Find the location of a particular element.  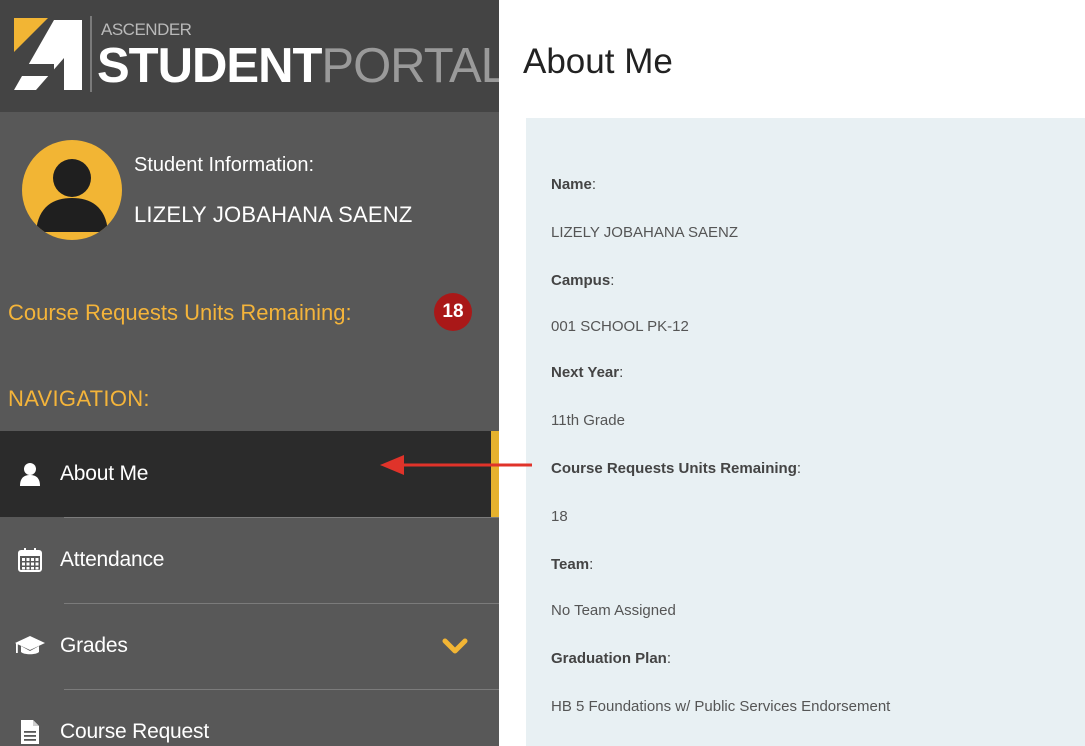

avatar-person-icon is located at coordinates (72, 195).